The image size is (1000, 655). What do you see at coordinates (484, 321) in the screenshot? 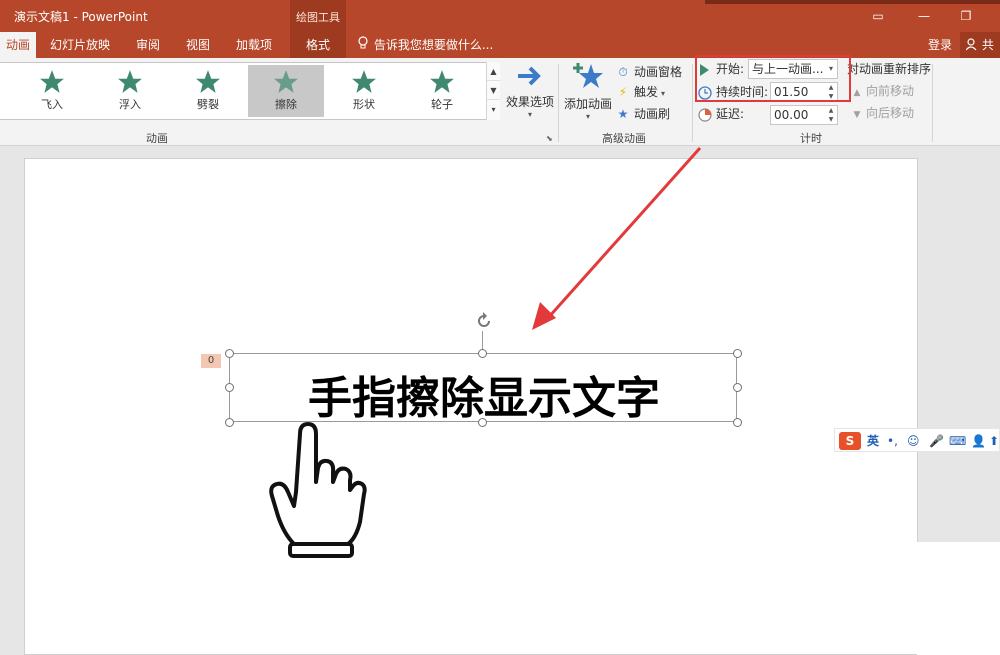
I see `rotate-handle-icon` at bounding box center [484, 321].